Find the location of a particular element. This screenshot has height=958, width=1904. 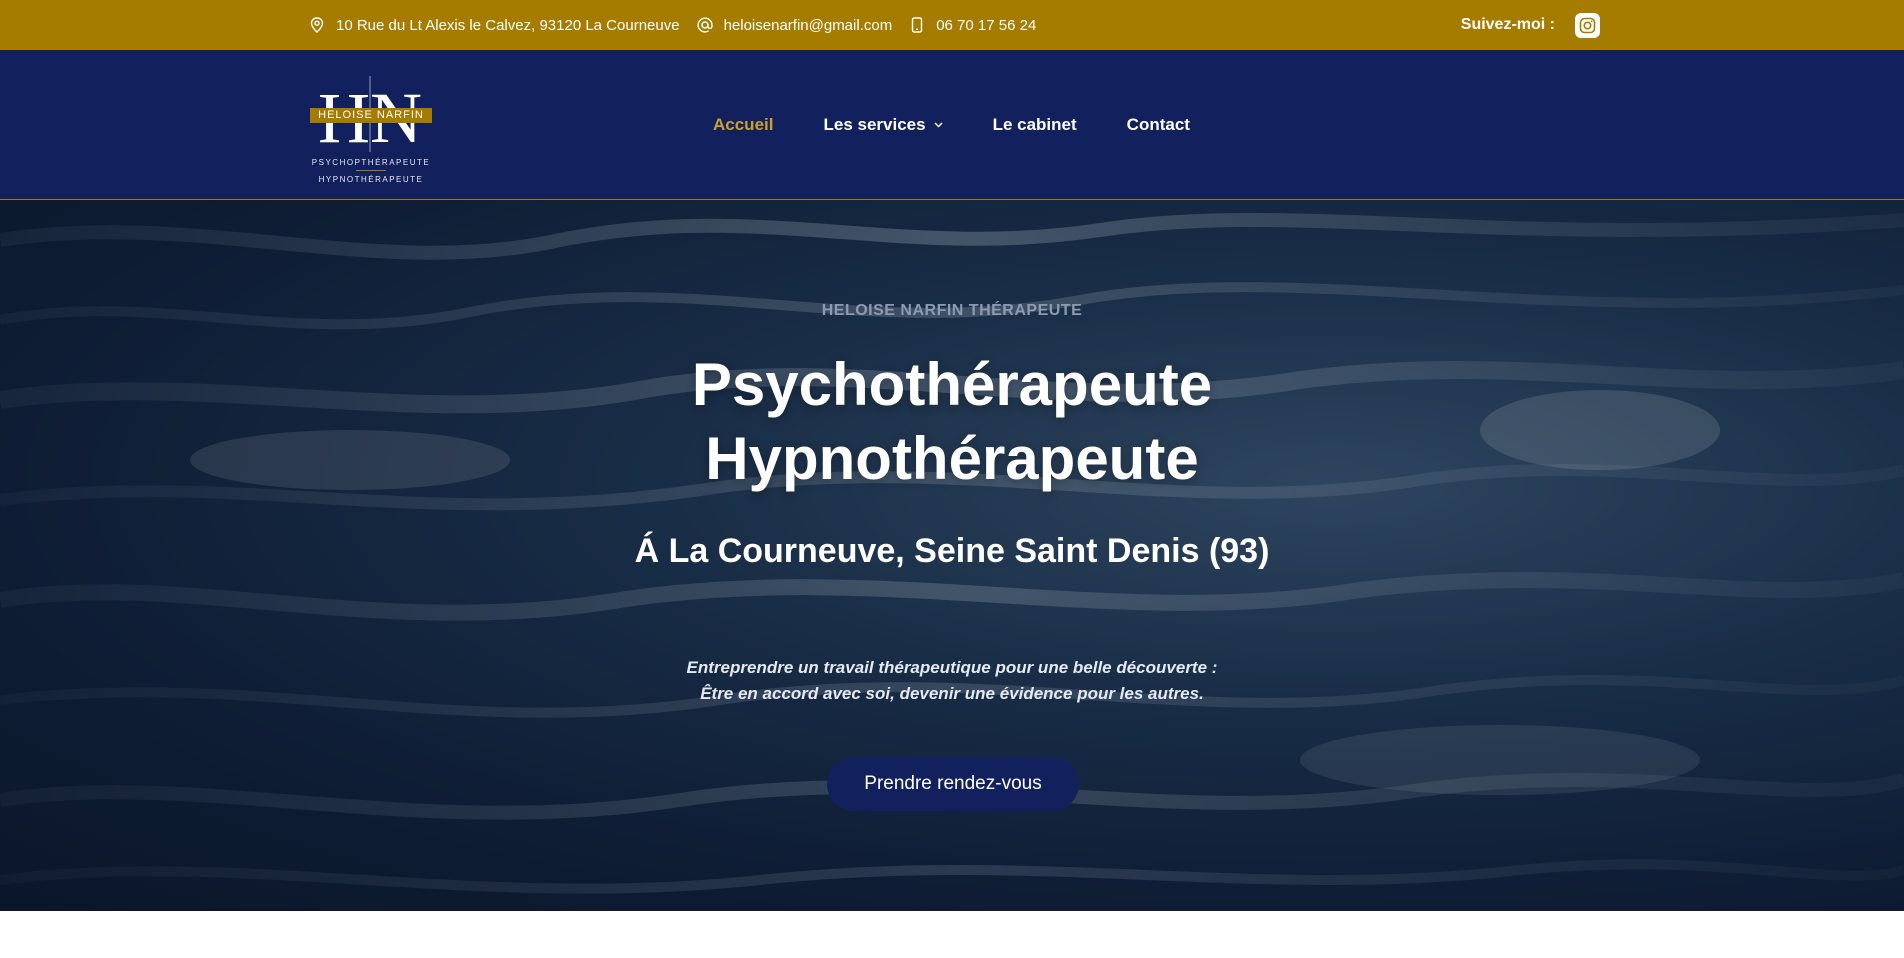

phone-item: 06 70 17 56 24 is located at coordinates (972, 25).